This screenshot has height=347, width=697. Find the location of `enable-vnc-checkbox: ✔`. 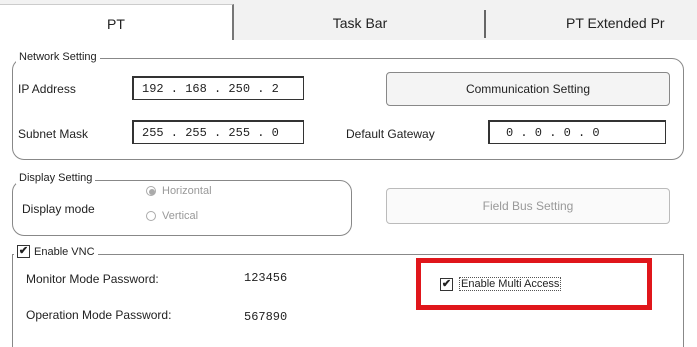

enable-vnc-checkbox: ✔ is located at coordinates (23, 251).